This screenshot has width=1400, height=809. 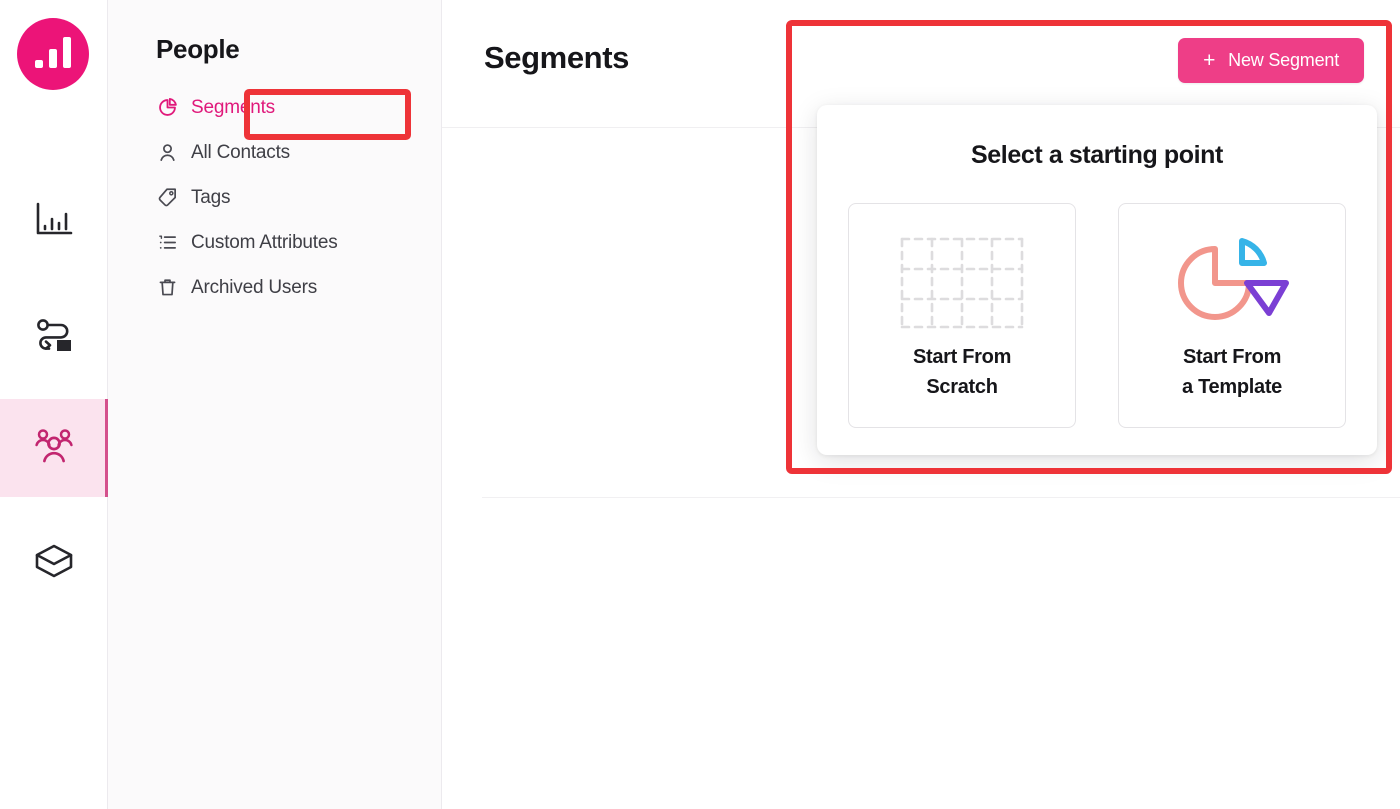 I want to click on rail-item-journeys, so click(x=54, y=337).